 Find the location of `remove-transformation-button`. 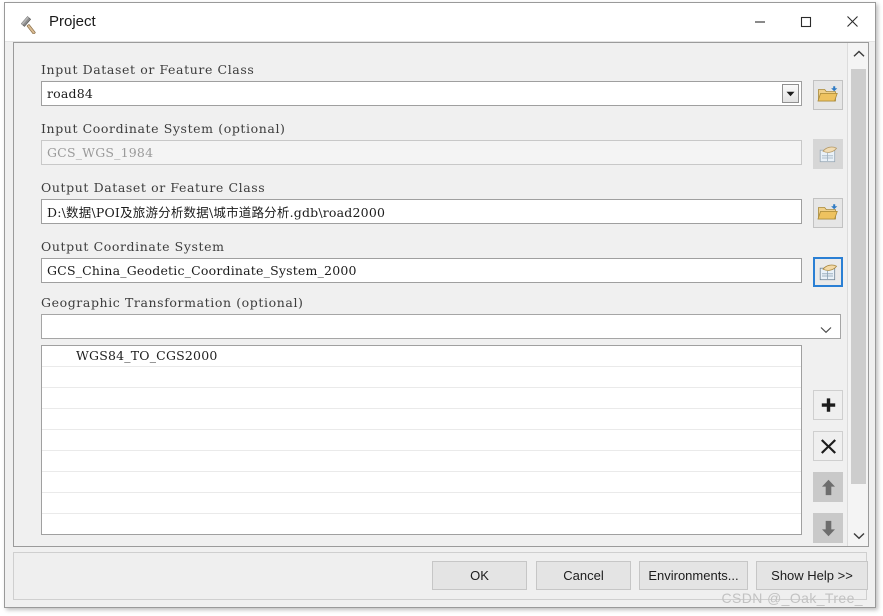

remove-transformation-button is located at coordinates (828, 446).